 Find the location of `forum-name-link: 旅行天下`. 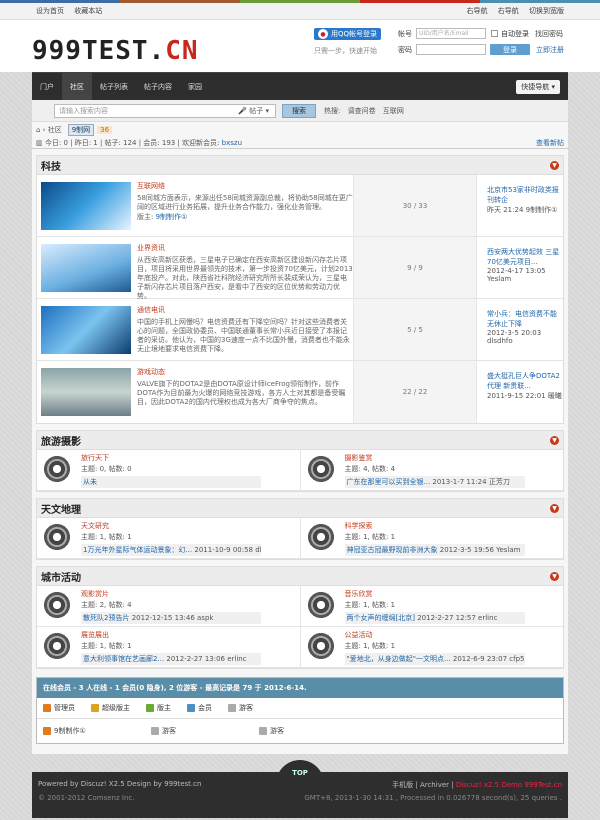

forum-name-link: 旅行天下 is located at coordinates (171, 458).